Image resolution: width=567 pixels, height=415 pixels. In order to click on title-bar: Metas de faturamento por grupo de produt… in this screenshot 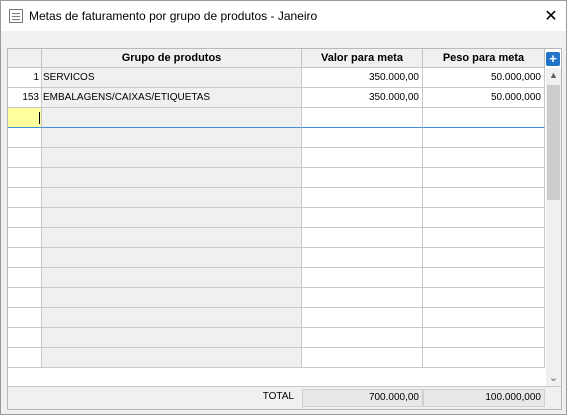, I will do `click(283, 16)`.